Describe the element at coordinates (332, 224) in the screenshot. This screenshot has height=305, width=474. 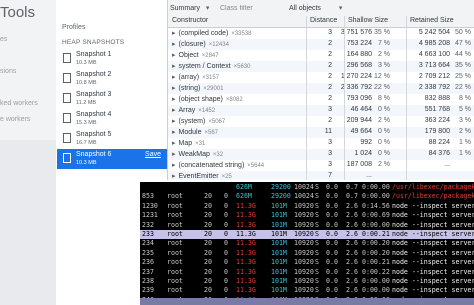
I see `cpu-cell: 0.0` at that location.